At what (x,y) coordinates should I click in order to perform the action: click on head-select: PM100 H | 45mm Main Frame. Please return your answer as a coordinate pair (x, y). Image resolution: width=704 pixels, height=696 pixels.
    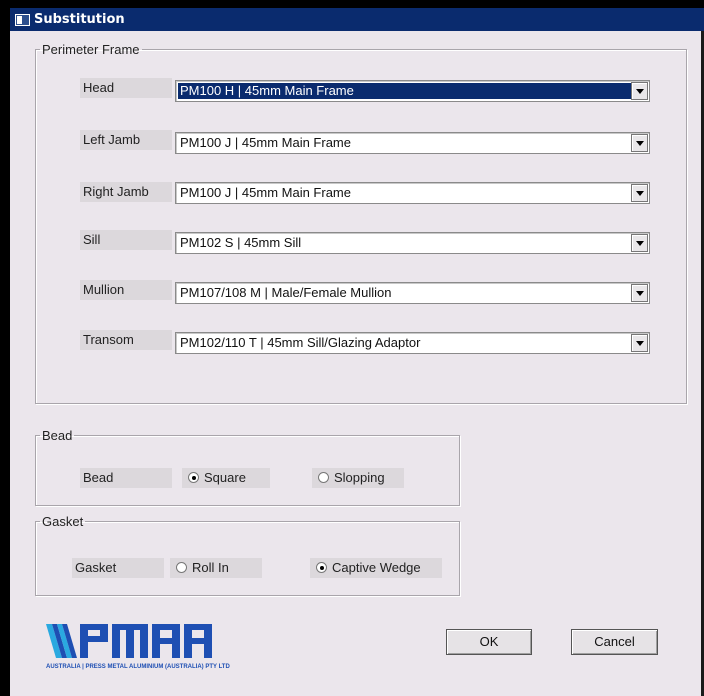
    Looking at the image, I should click on (412, 91).